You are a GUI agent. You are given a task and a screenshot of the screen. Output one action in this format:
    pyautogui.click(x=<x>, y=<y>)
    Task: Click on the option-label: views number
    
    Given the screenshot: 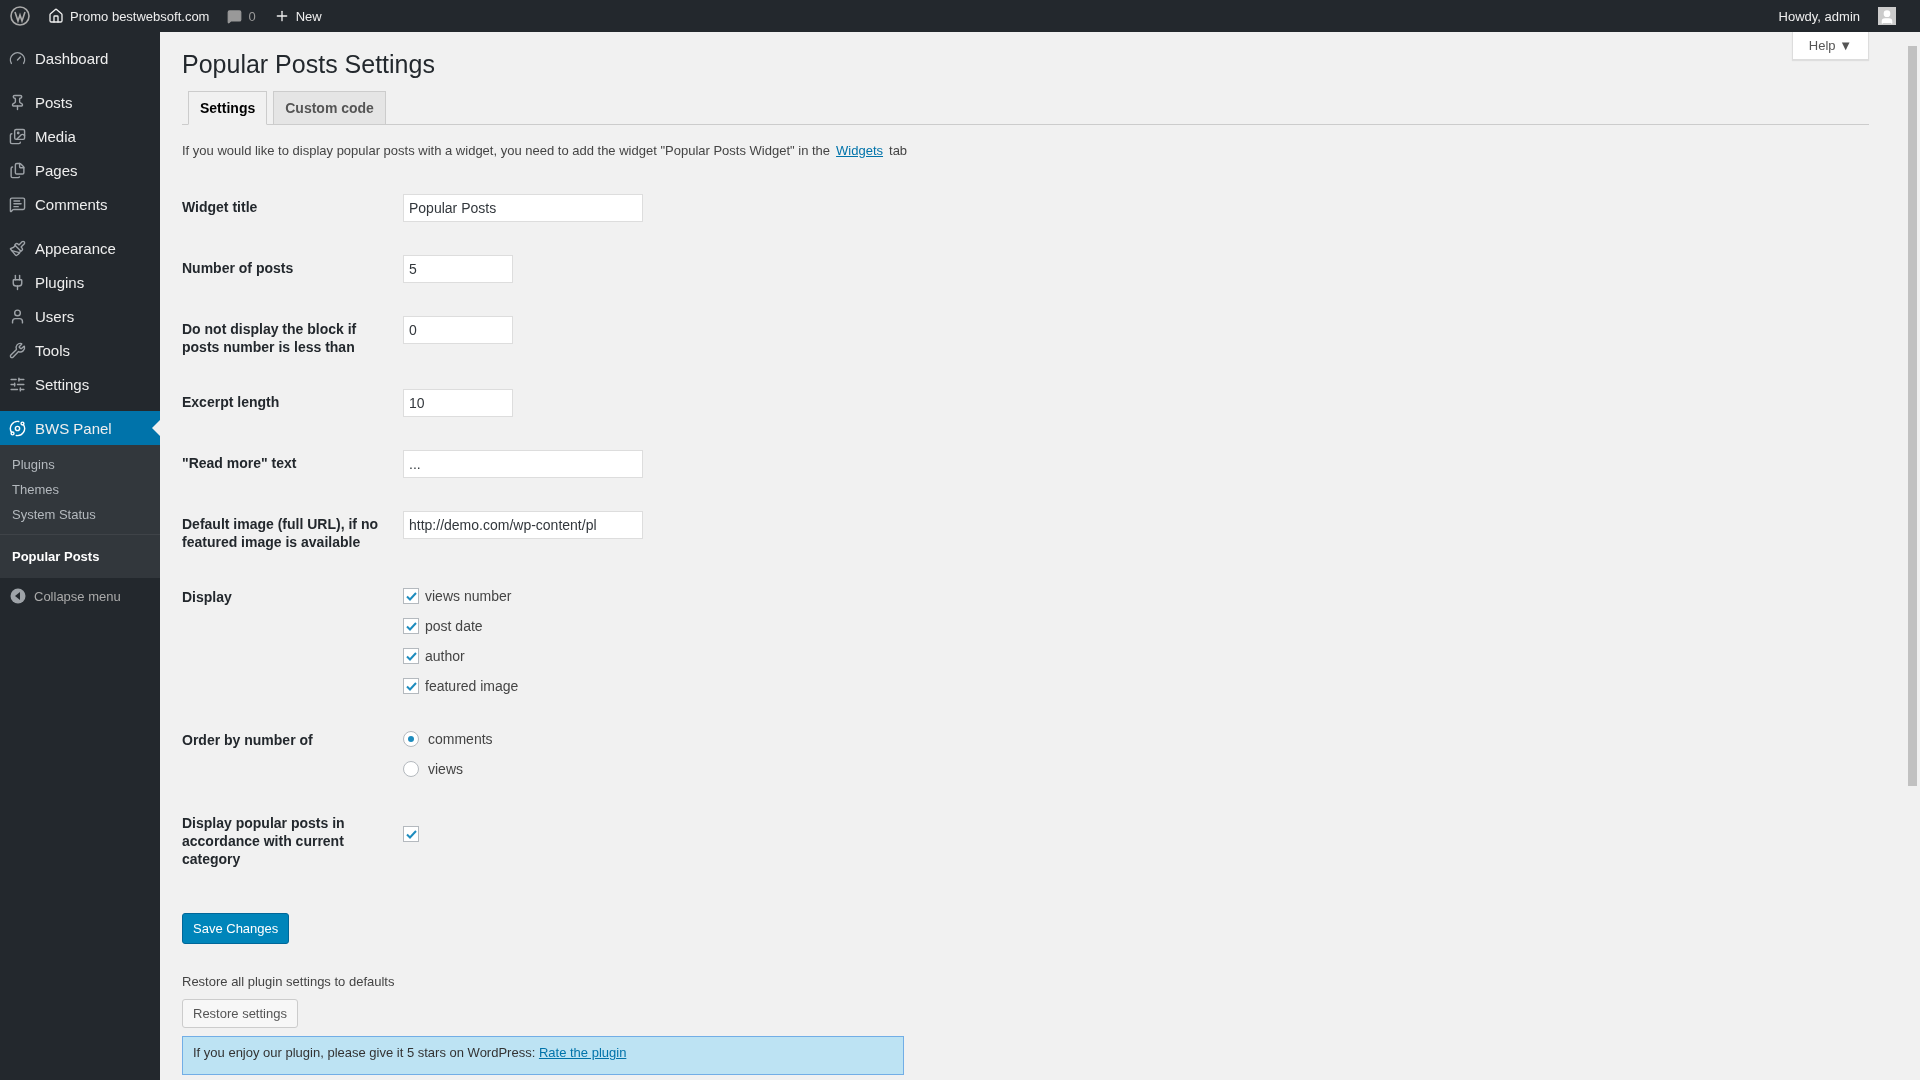 What is the action you would take?
    pyautogui.click(x=468, y=596)
    